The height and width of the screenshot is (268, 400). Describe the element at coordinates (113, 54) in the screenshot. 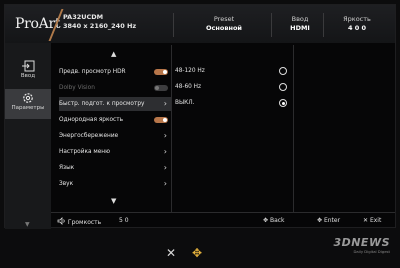

I see `scroll-up-arrow-icon: ▲` at that location.